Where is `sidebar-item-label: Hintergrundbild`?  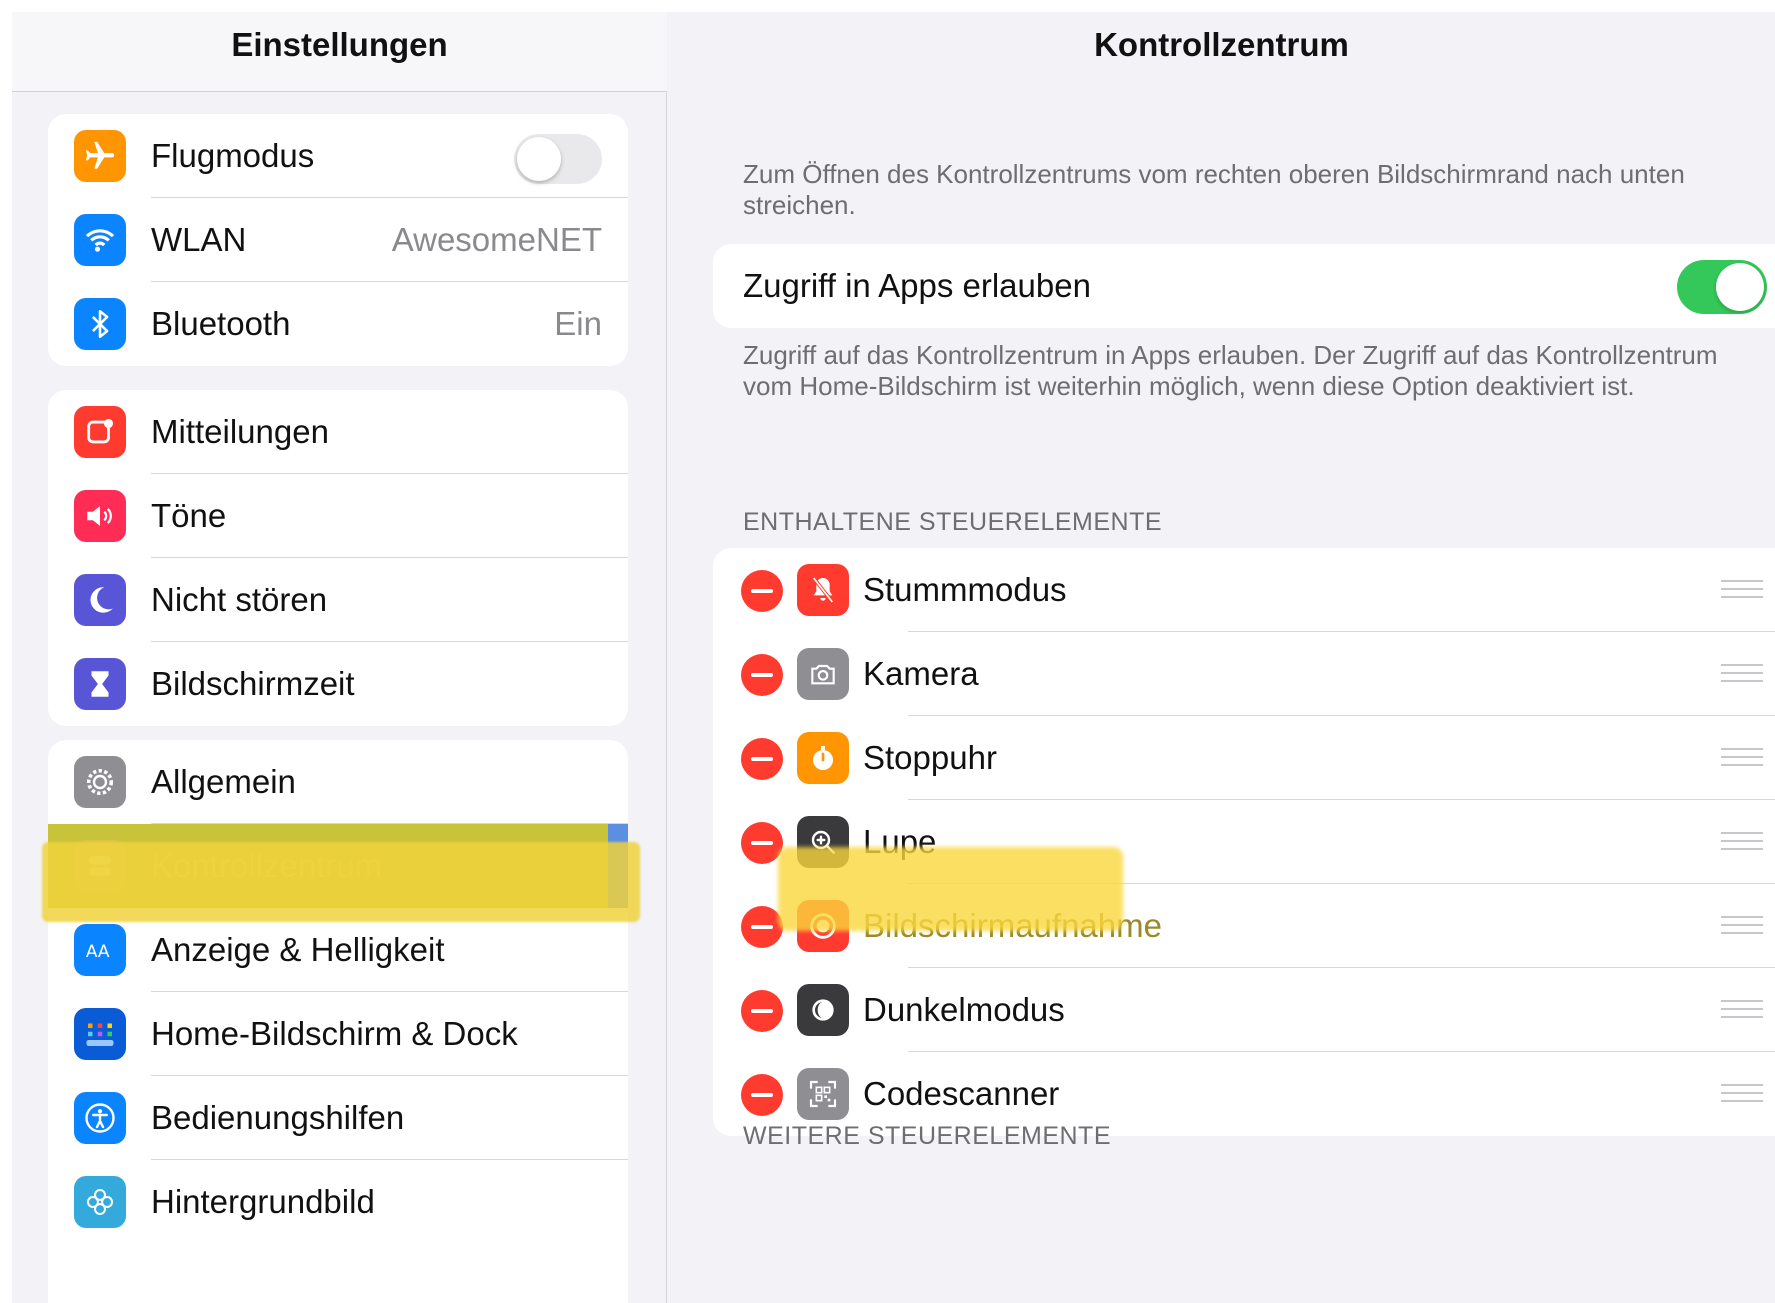
sidebar-item-label: Hintergrundbild is located at coordinates (263, 1201).